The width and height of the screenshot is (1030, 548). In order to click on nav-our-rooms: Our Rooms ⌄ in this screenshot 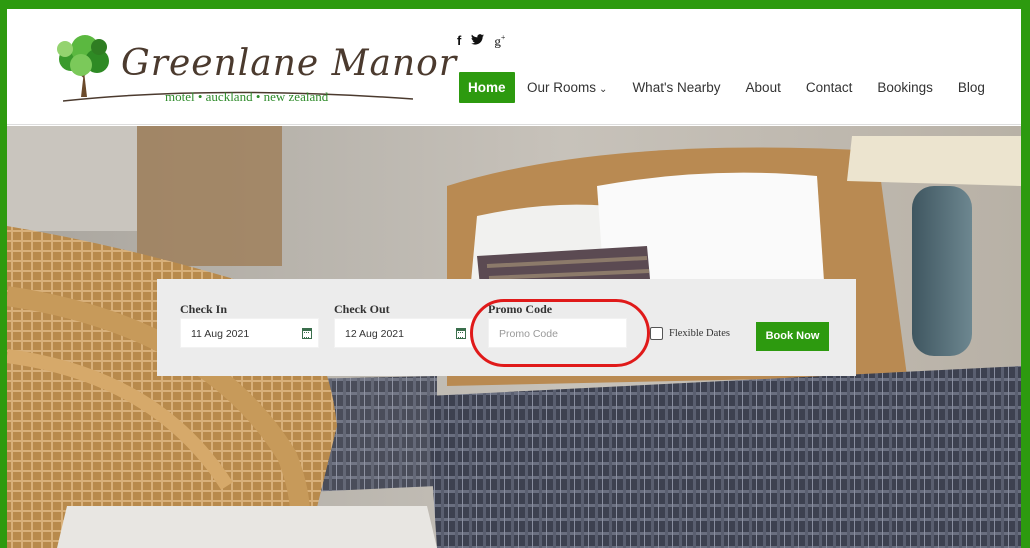, I will do `click(567, 87)`.